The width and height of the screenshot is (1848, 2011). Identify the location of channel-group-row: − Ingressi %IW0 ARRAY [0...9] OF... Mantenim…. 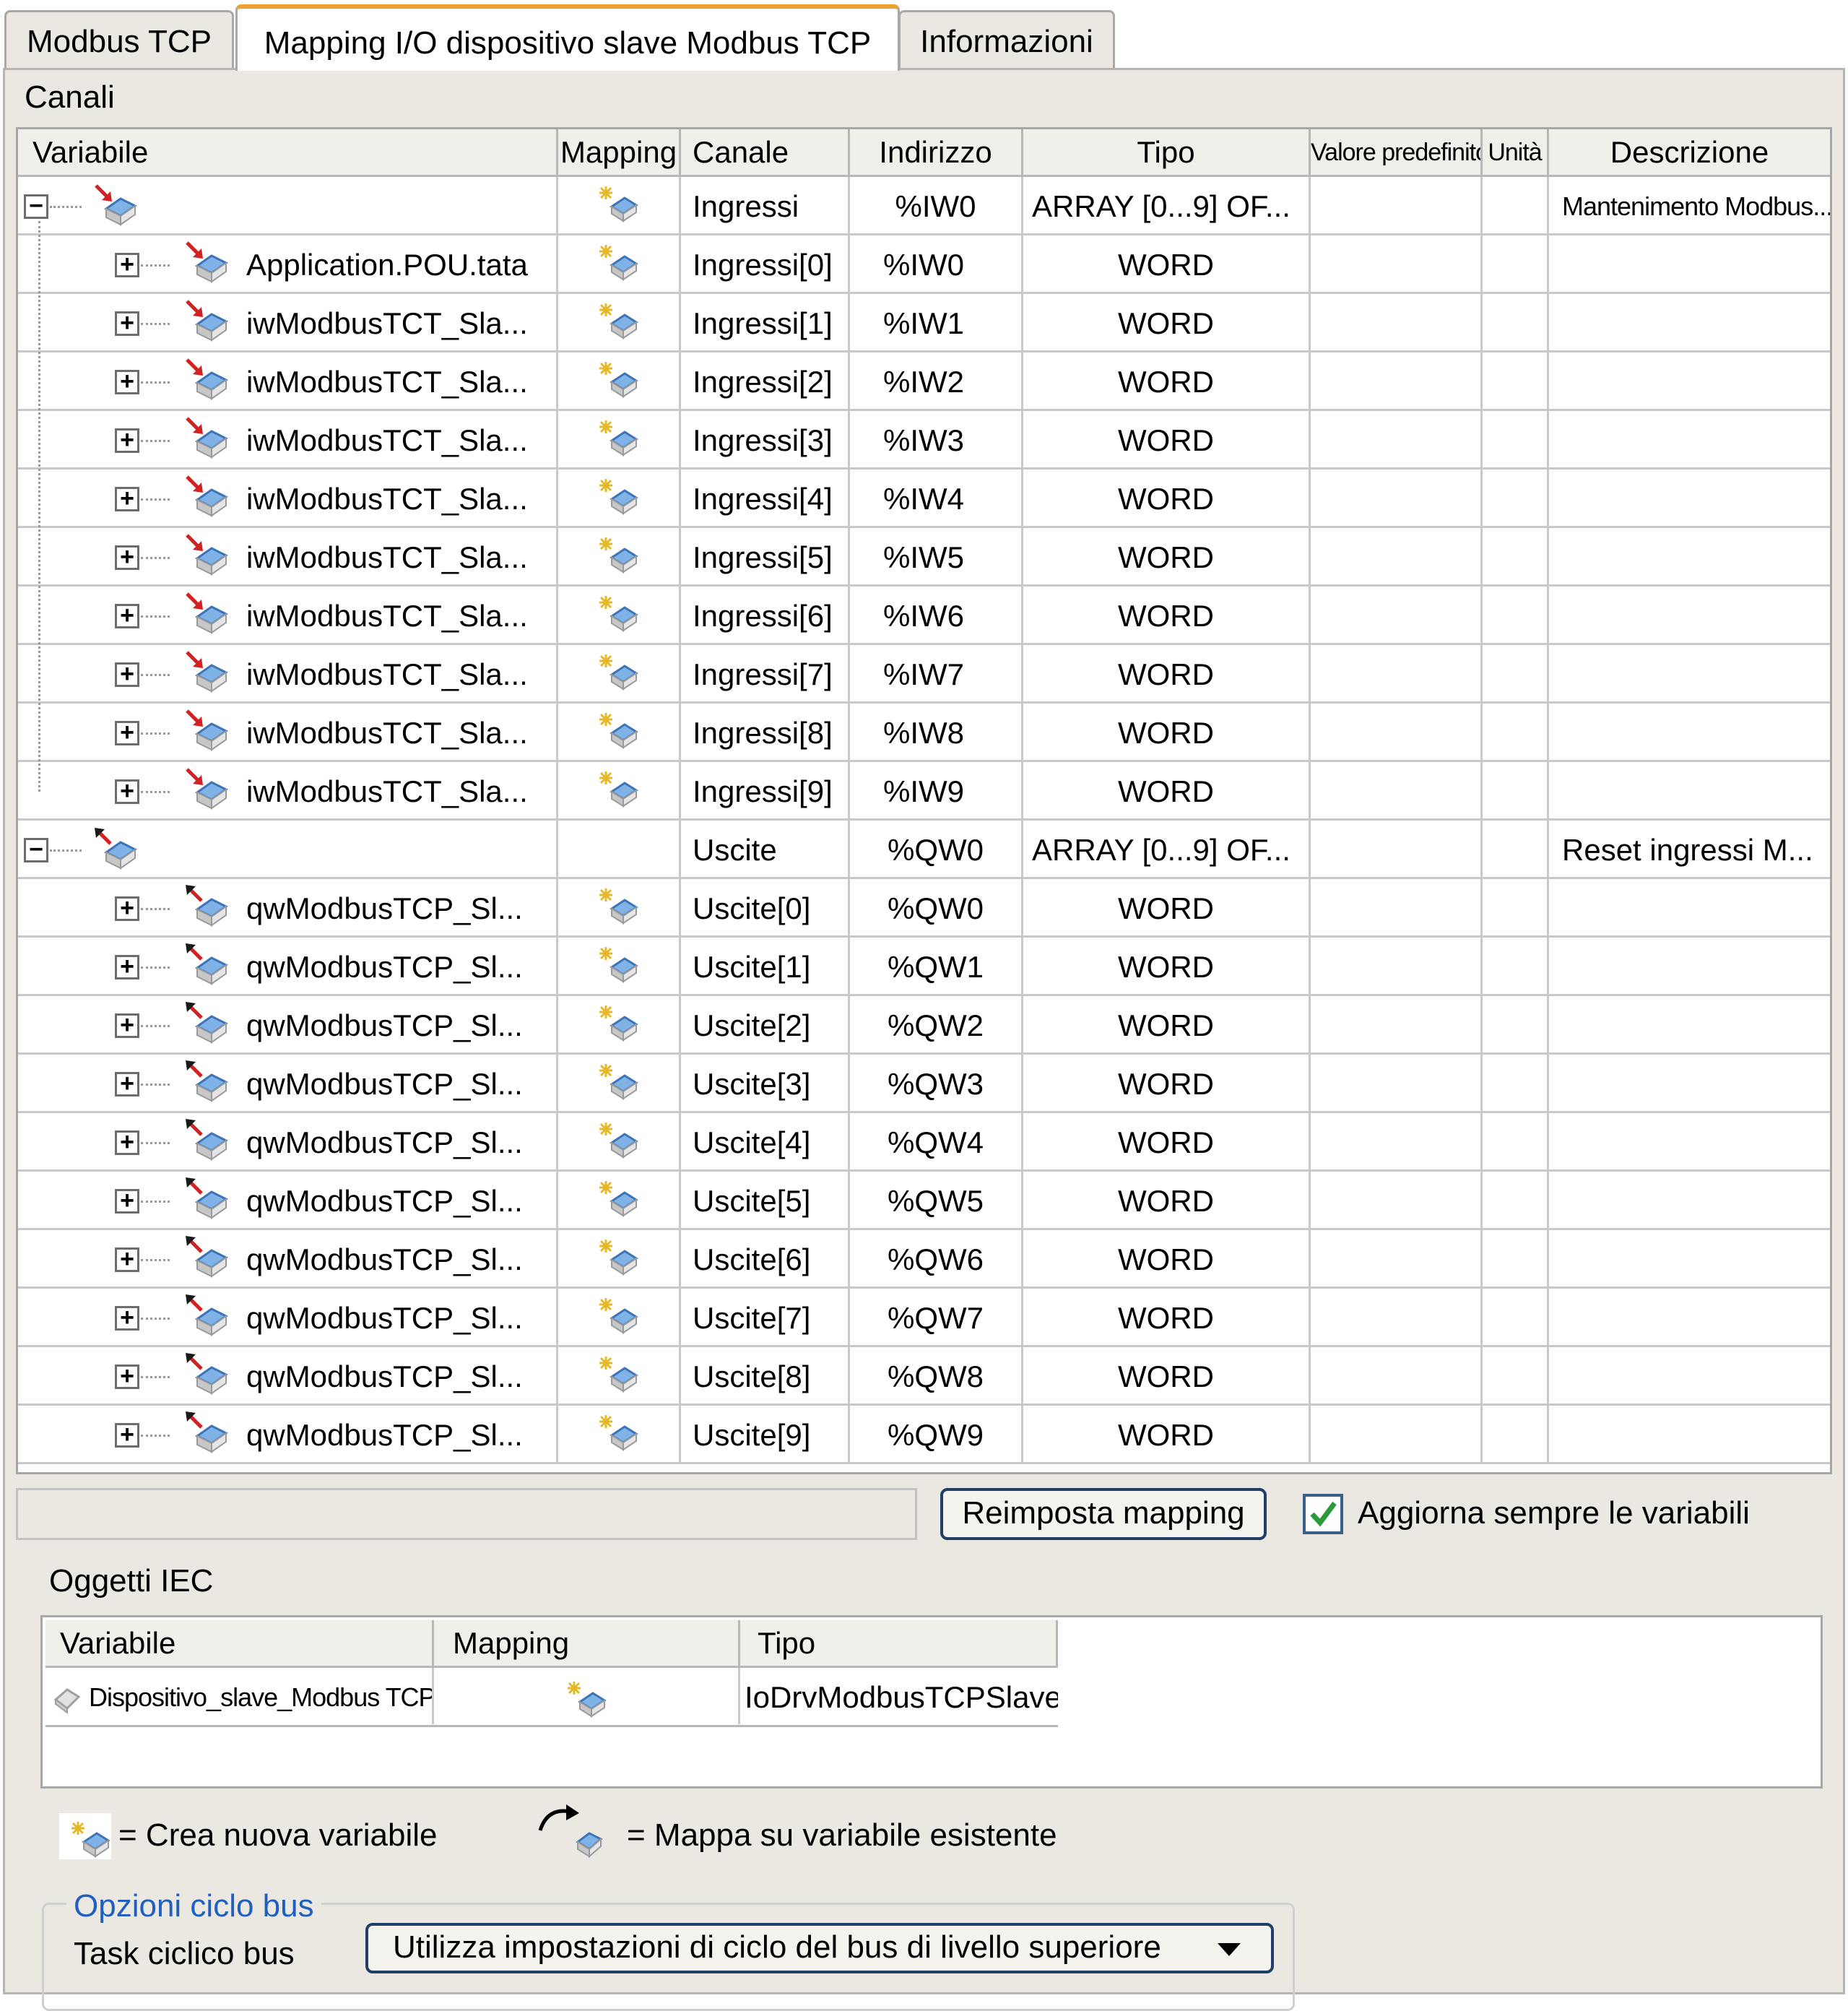
(924, 206).